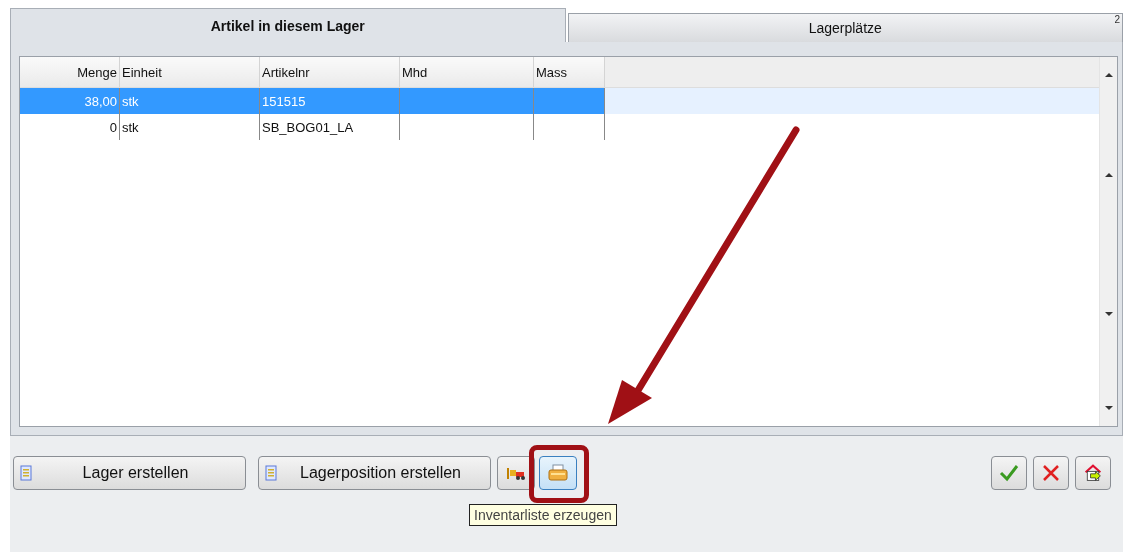 This screenshot has width=1123, height=552. What do you see at coordinates (543, 515) in the screenshot?
I see `tooltip: Inventarliste erzeugen` at bounding box center [543, 515].